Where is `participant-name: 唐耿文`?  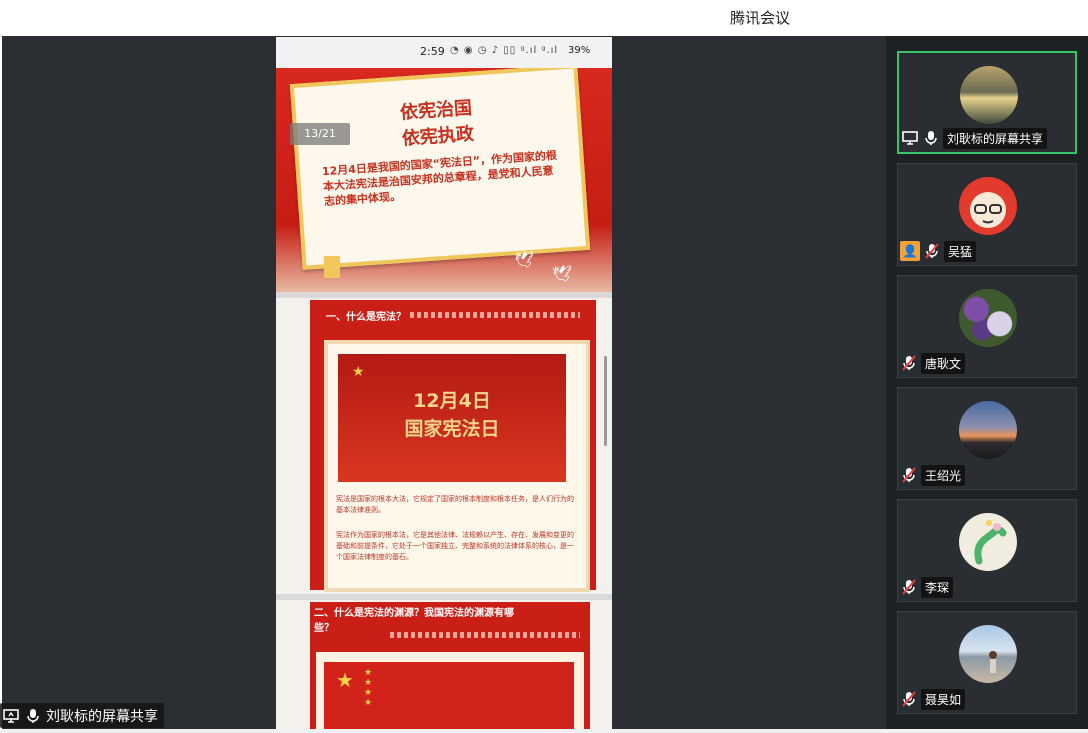
participant-name: 唐耿文 is located at coordinates (943, 363).